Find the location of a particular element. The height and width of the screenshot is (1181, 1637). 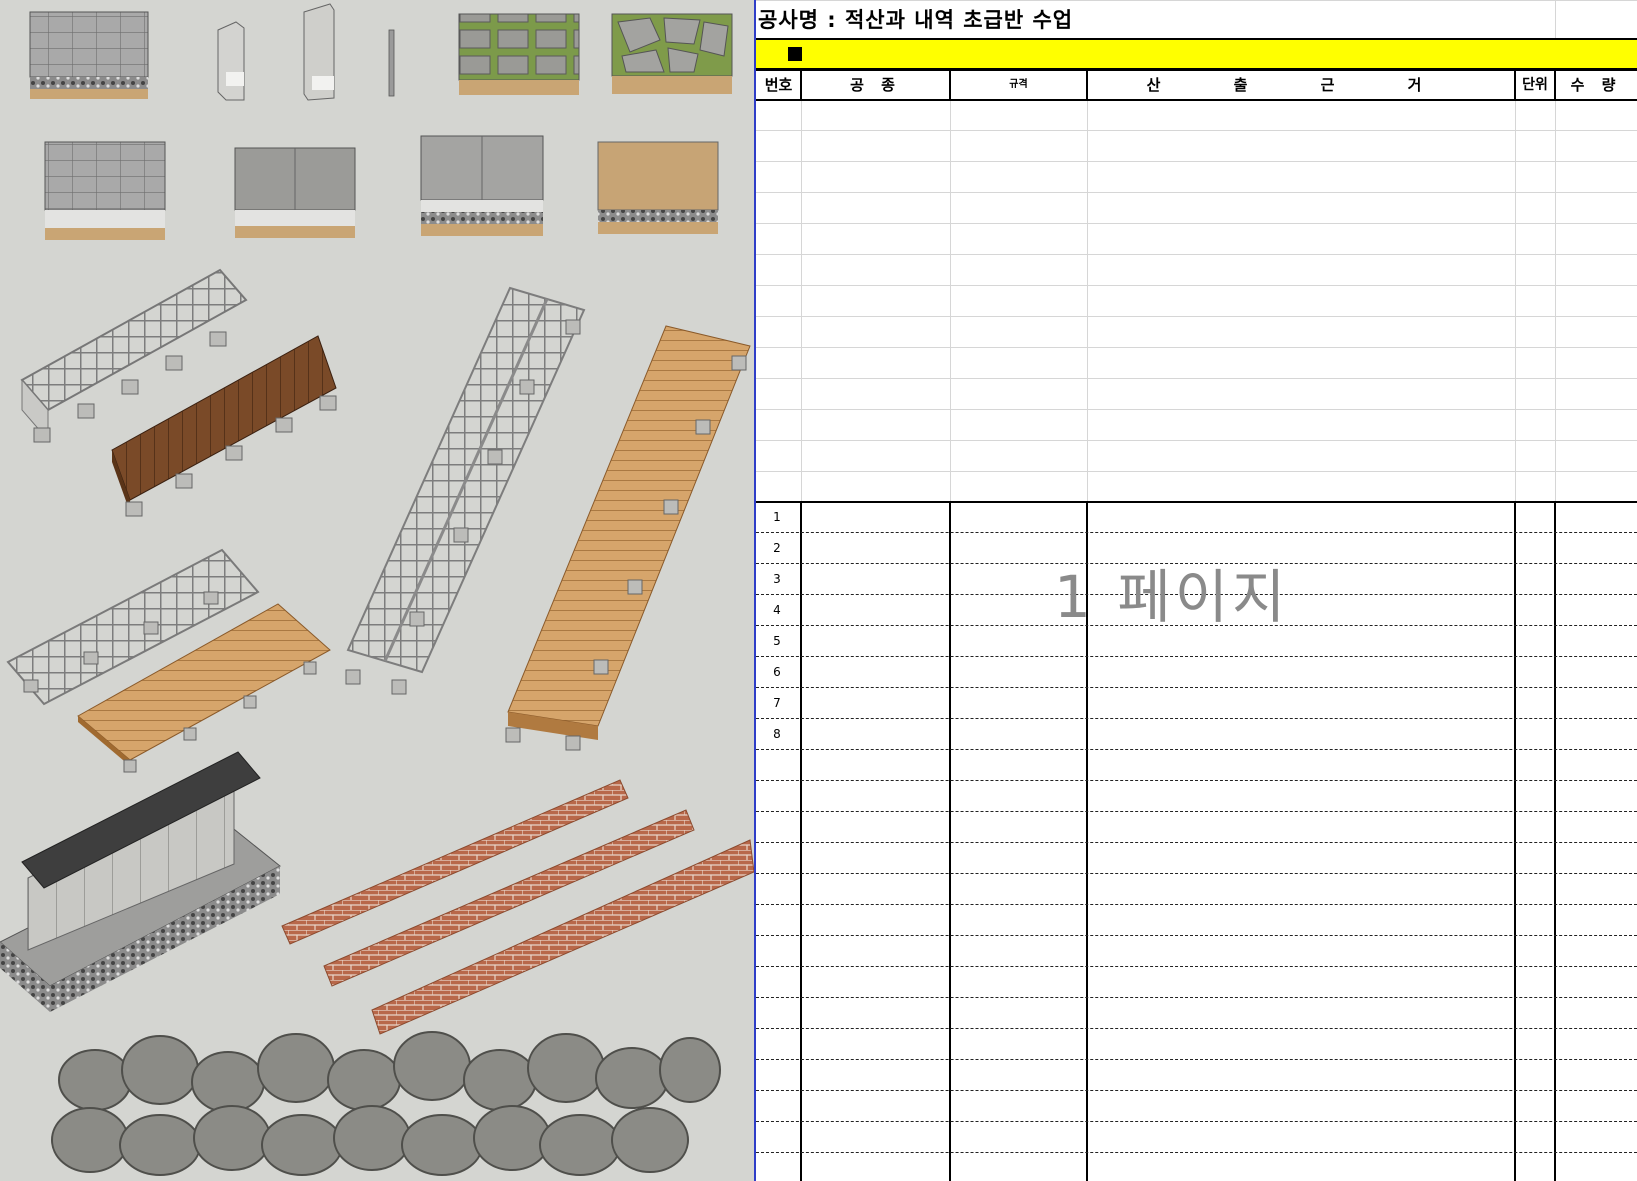

grass-block-paving is located at coordinates (519, 54).